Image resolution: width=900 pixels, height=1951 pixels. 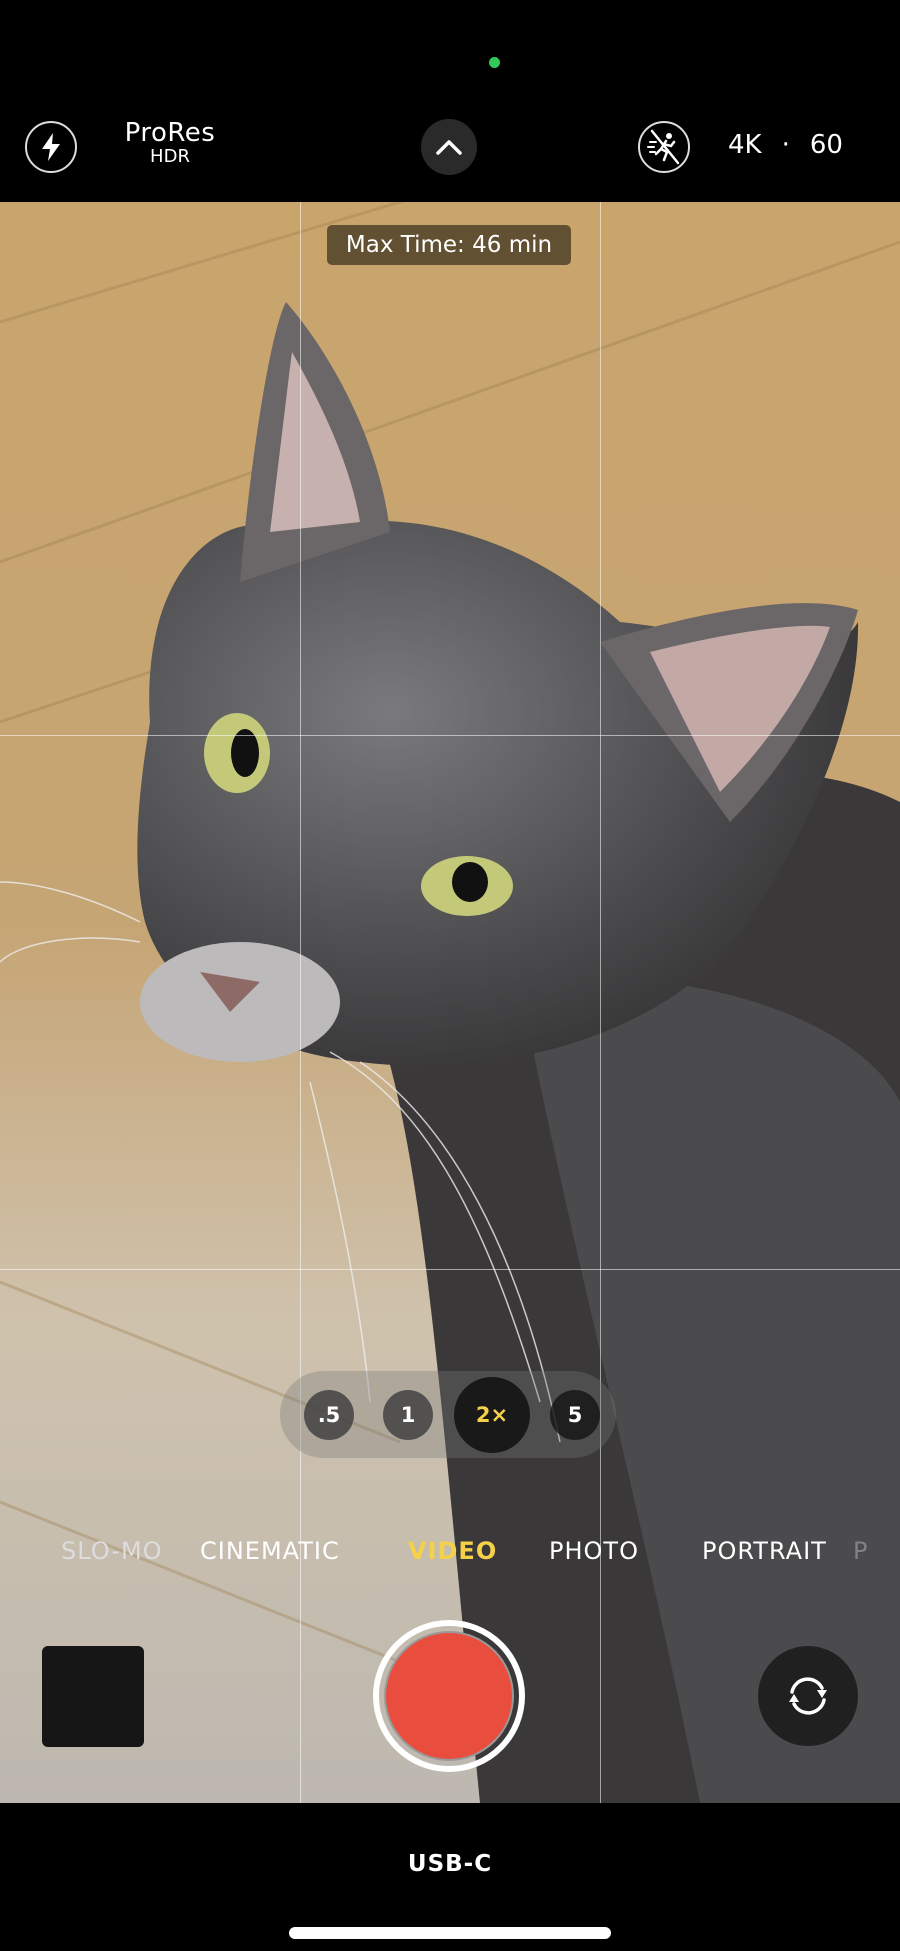 I want to click on format-selector: 4K · 60, so click(x=785, y=145).